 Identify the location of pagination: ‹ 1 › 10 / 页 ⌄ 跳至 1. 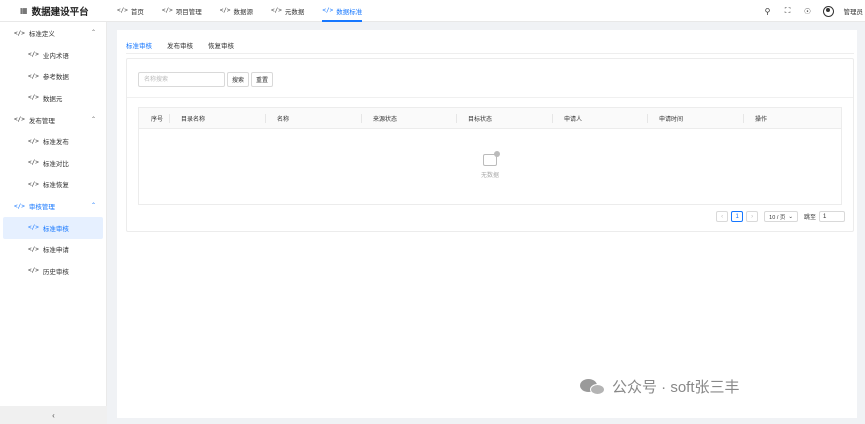
(780, 216).